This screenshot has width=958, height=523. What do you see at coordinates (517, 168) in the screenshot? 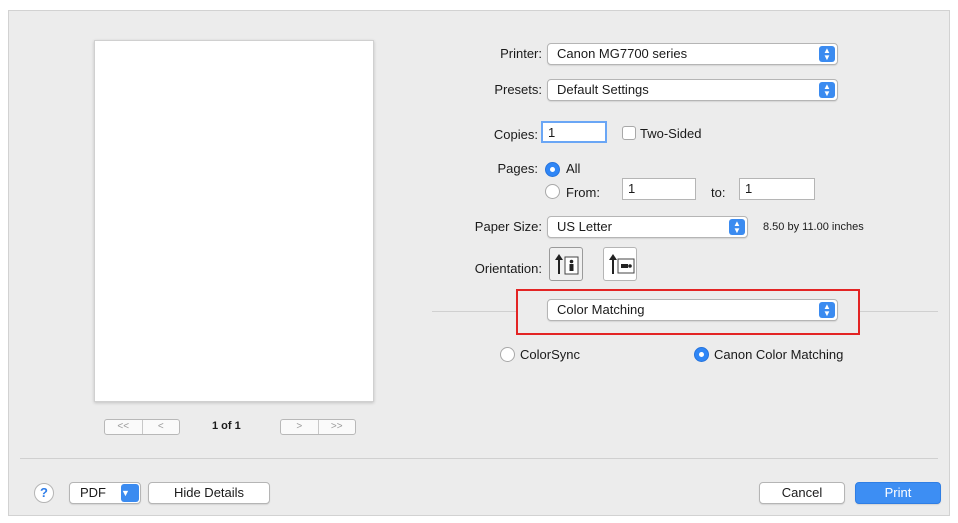
I see `pages-label: Pages:` at bounding box center [517, 168].